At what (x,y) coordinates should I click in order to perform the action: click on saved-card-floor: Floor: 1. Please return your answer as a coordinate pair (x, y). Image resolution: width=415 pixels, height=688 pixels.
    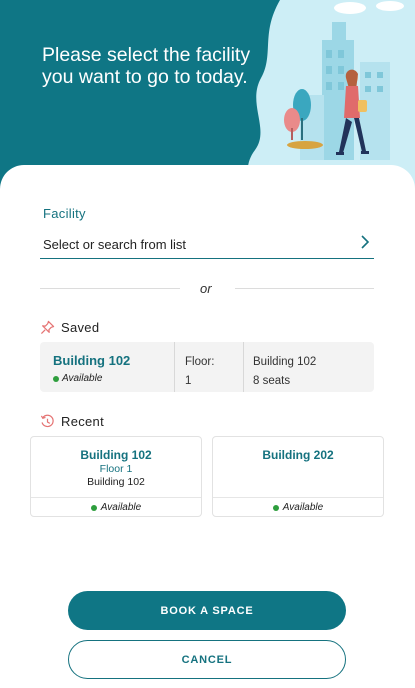
    Looking at the image, I should click on (199, 372).